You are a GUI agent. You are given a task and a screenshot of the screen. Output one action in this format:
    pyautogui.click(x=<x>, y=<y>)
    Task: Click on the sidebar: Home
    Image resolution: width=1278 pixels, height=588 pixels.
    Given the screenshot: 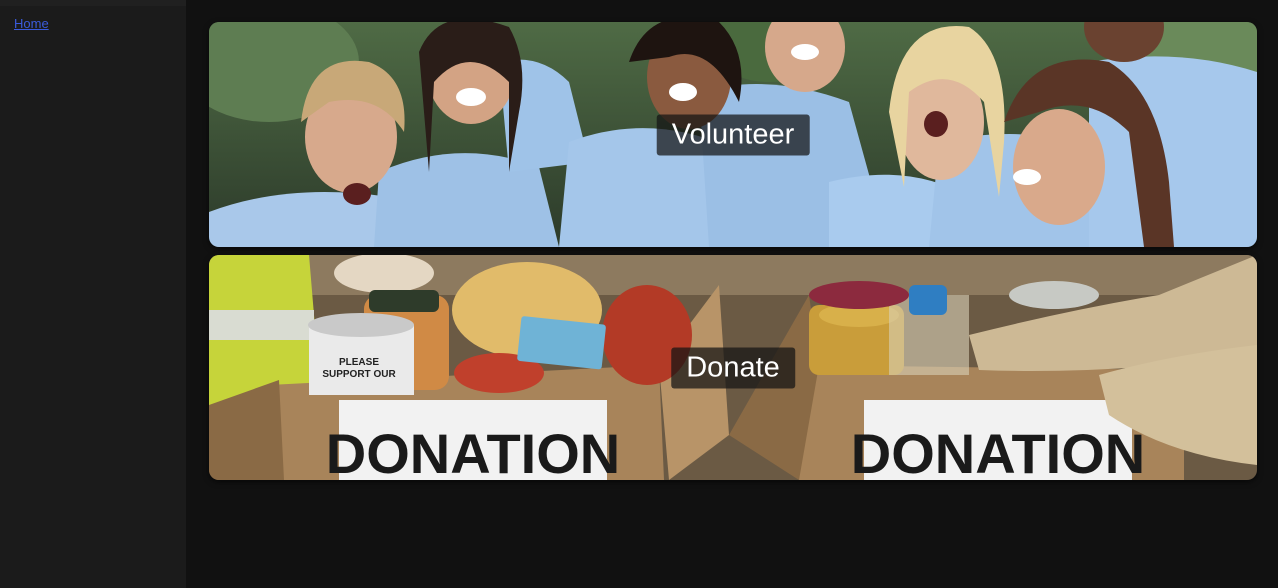 What is the action you would take?
    pyautogui.click(x=93, y=294)
    